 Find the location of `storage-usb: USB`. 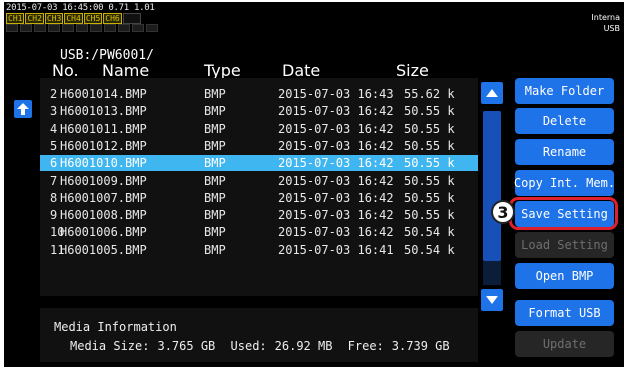

storage-usb: USB is located at coordinates (611, 28).